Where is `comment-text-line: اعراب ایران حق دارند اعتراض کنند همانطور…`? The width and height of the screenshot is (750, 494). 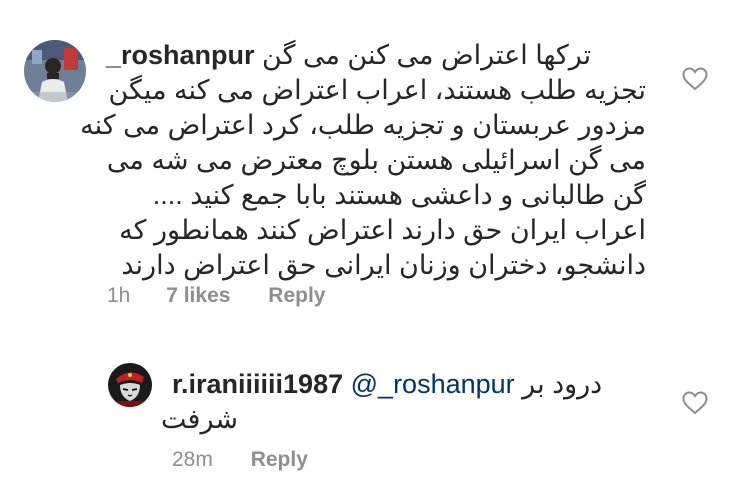 comment-text-line: اعراب ایران حق دارند اعتراض کنند همانطور… is located at coordinates (382, 230).